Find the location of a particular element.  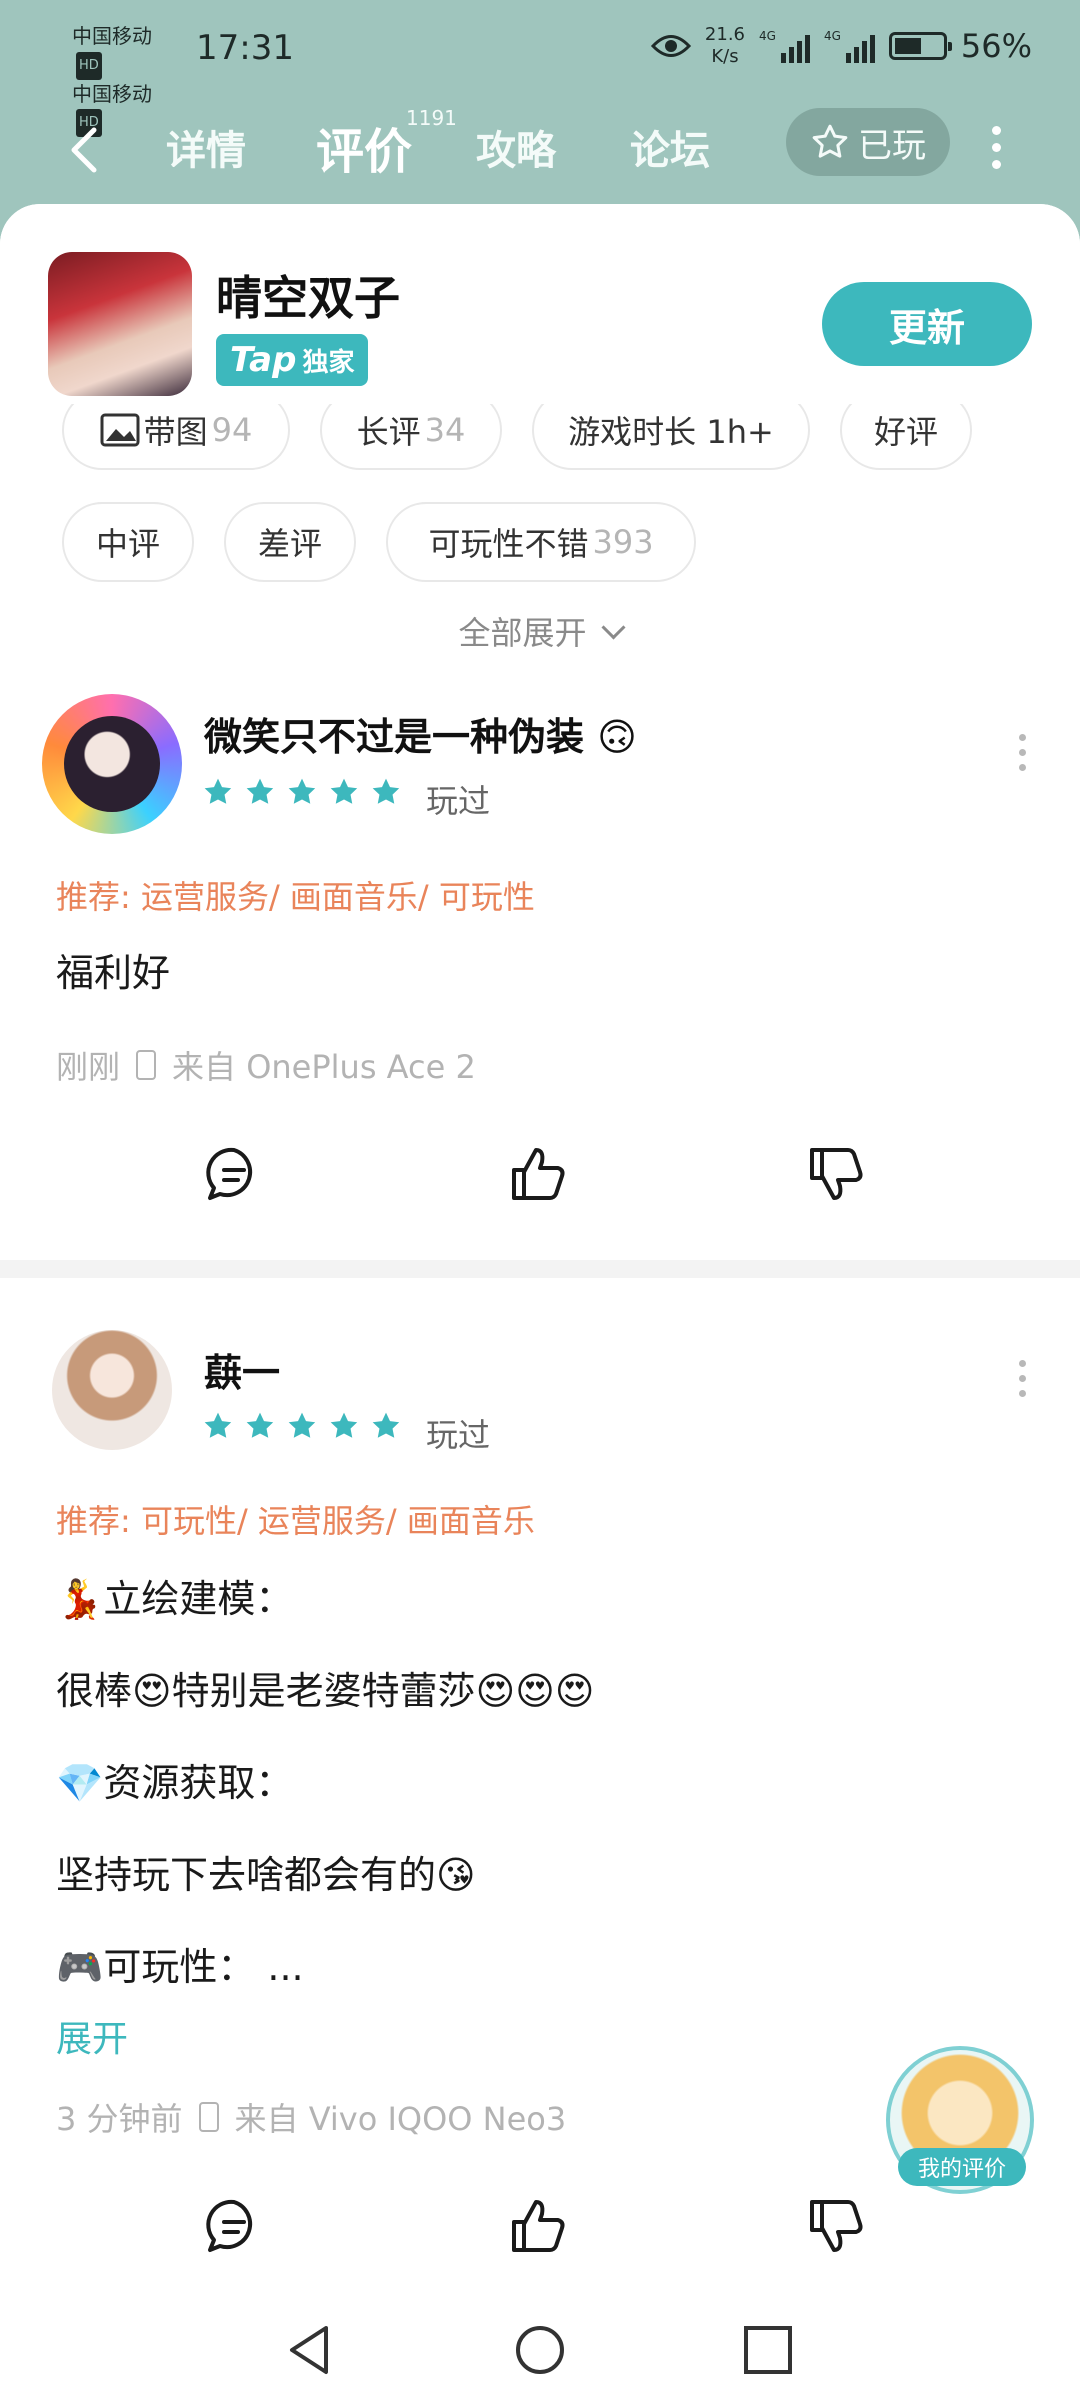

game-header: 晴空双子 Tap 独家 更新 is located at coordinates (540, 304).